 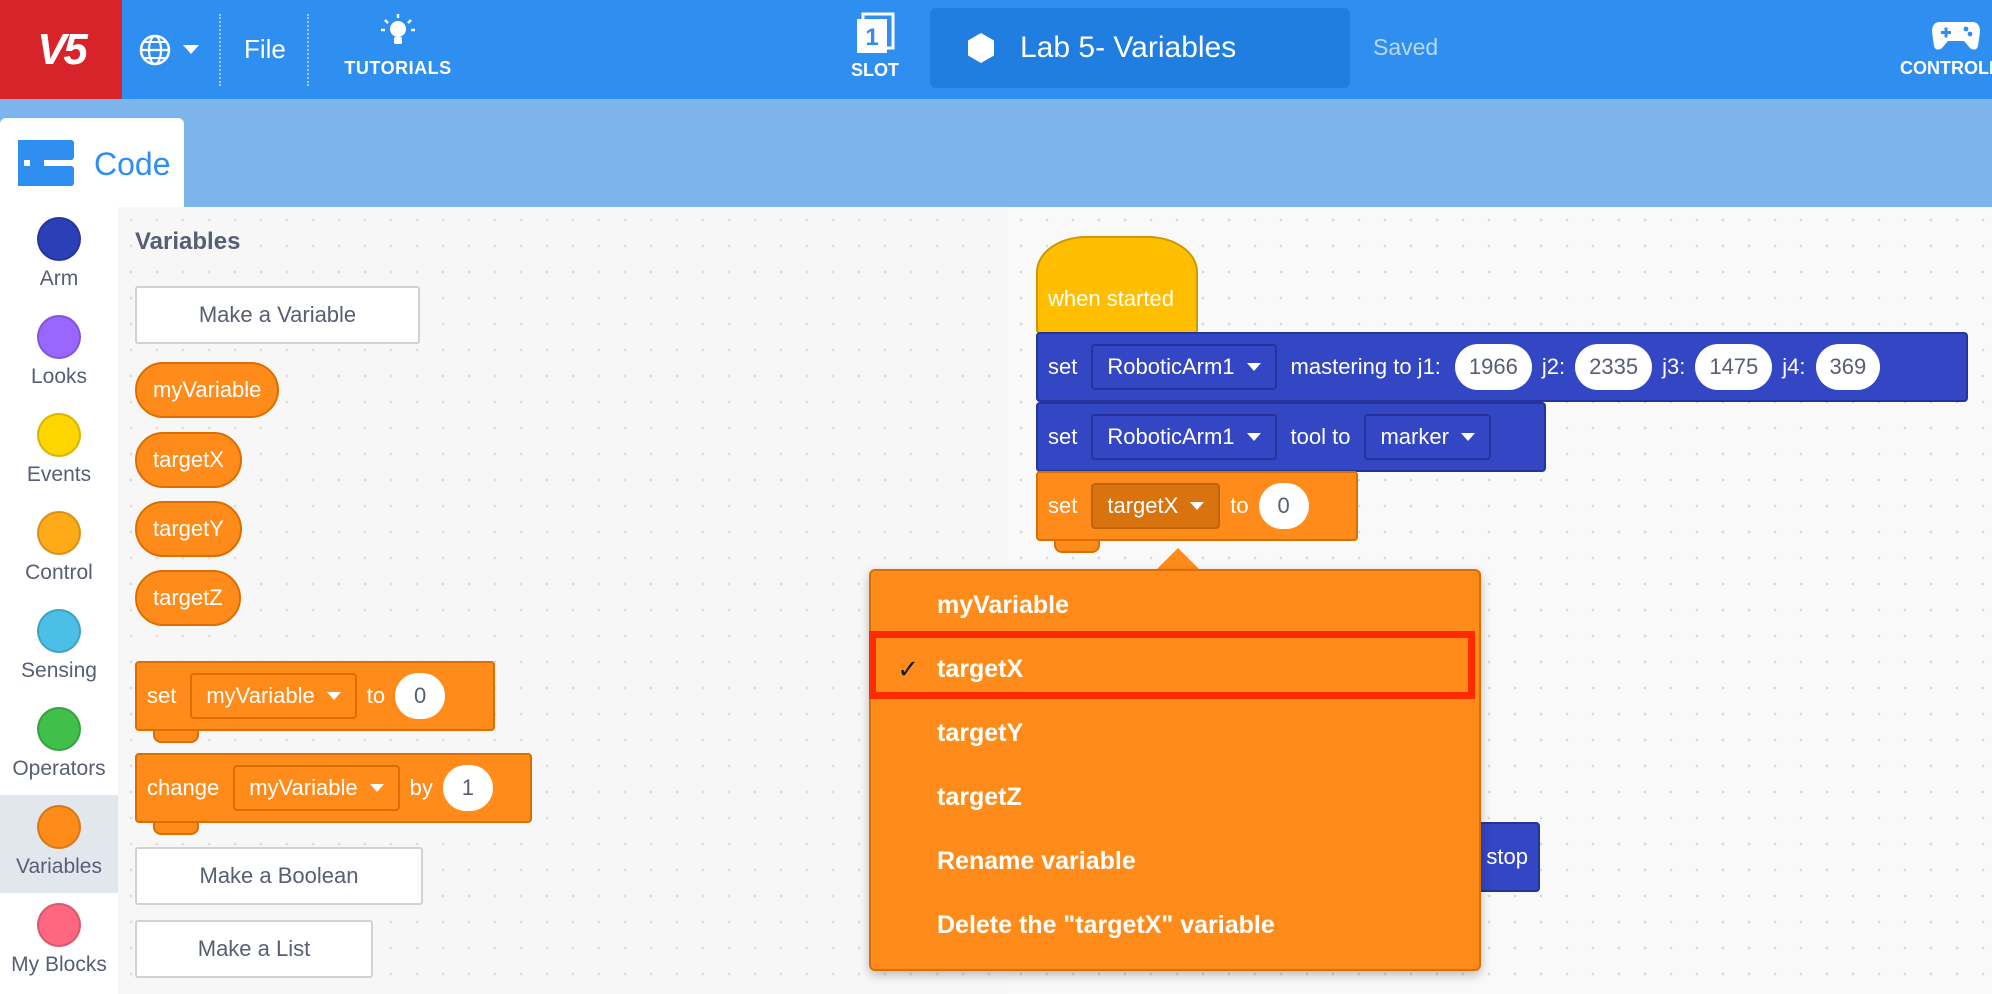 What do you see at coordinates (981, 48) in the screenshot?
I see `hexagon-icon` at bounding box center [981, 48].